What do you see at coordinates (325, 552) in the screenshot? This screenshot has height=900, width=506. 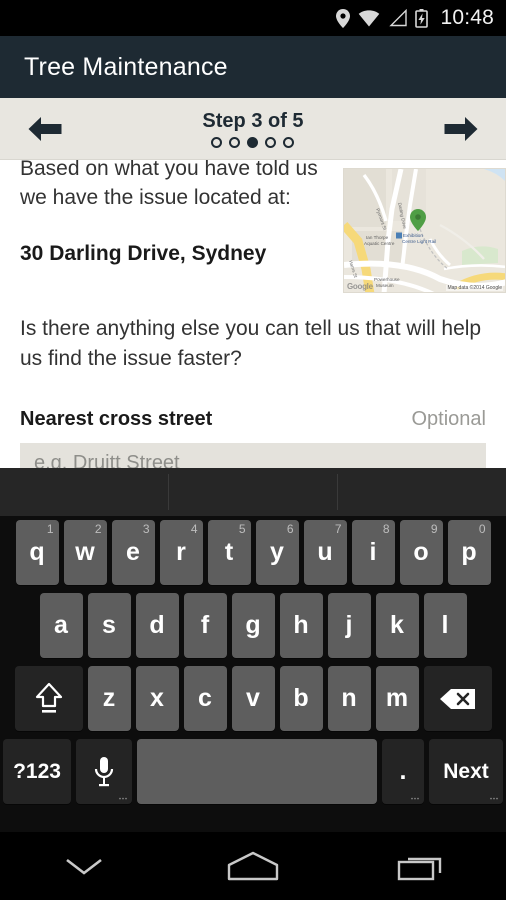 I see `key-u: 7 u` at bounding box center [325, 552].